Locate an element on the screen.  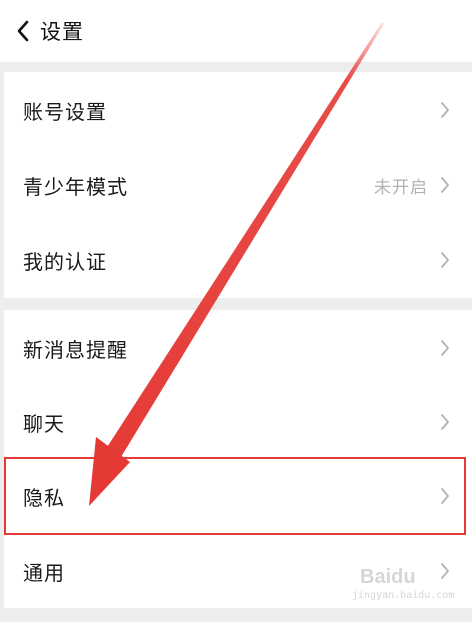
settings-item-label: 聊天 is located at coordinates (44, 423).